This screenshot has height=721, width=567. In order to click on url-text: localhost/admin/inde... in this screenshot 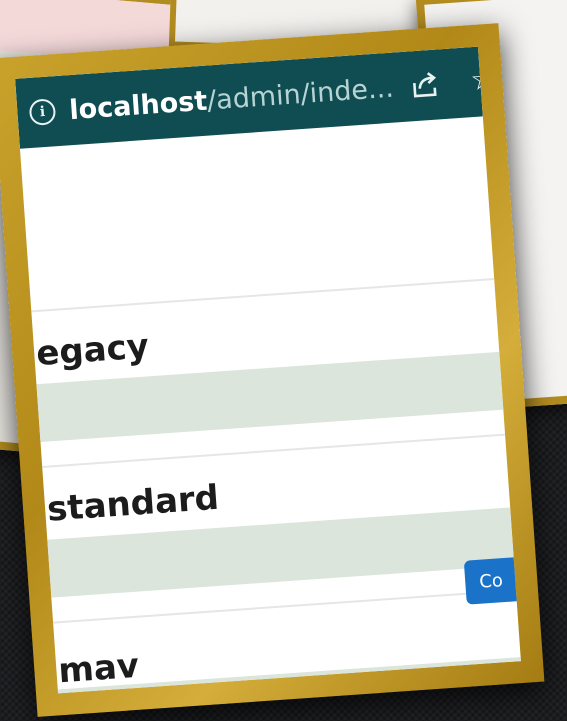, I will do `click(231, 99)`.